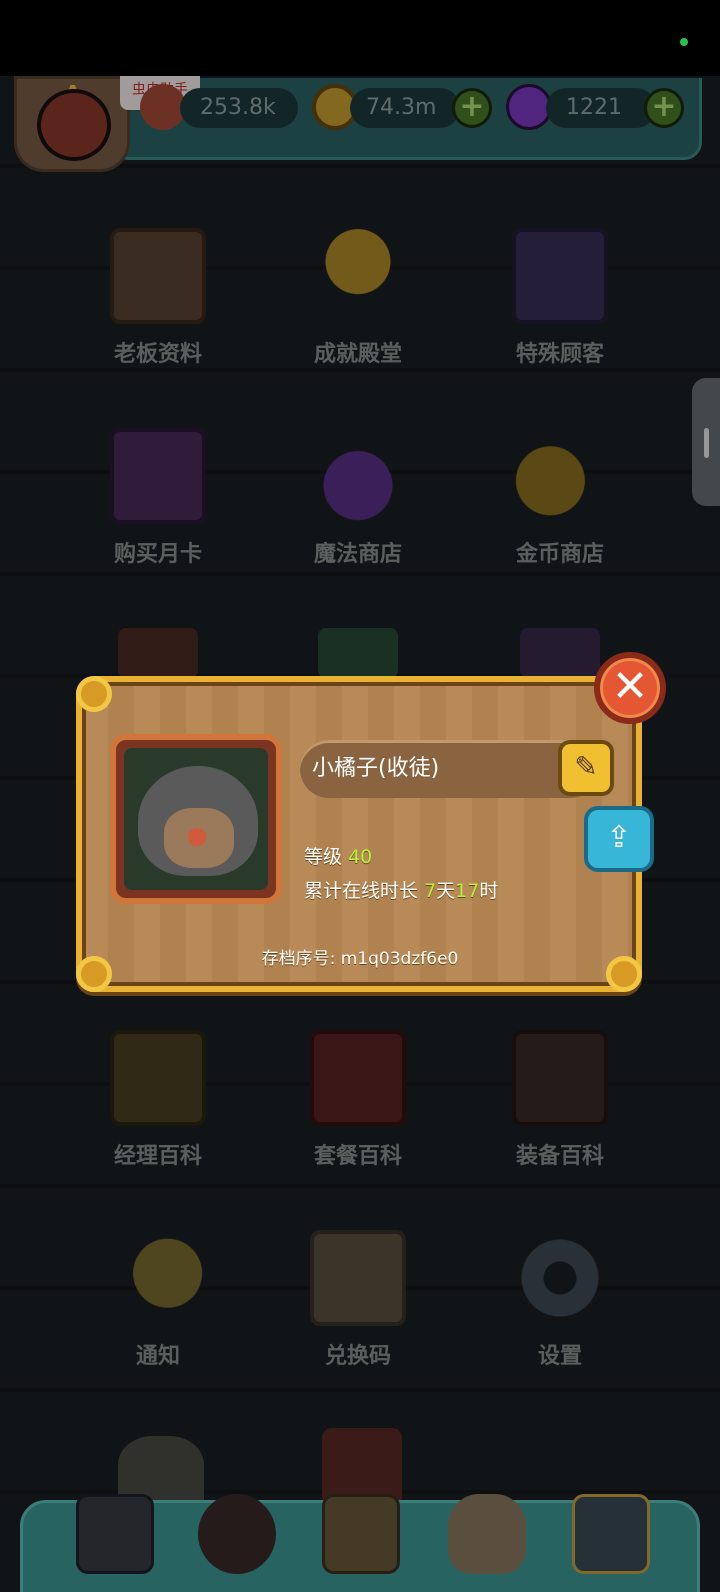 The width and height of the screenshot is (720, 1592). What do you see at coordinates (197, 837) in the screenshot?
I see `portrait-nose` at bounding box center [197, 837].